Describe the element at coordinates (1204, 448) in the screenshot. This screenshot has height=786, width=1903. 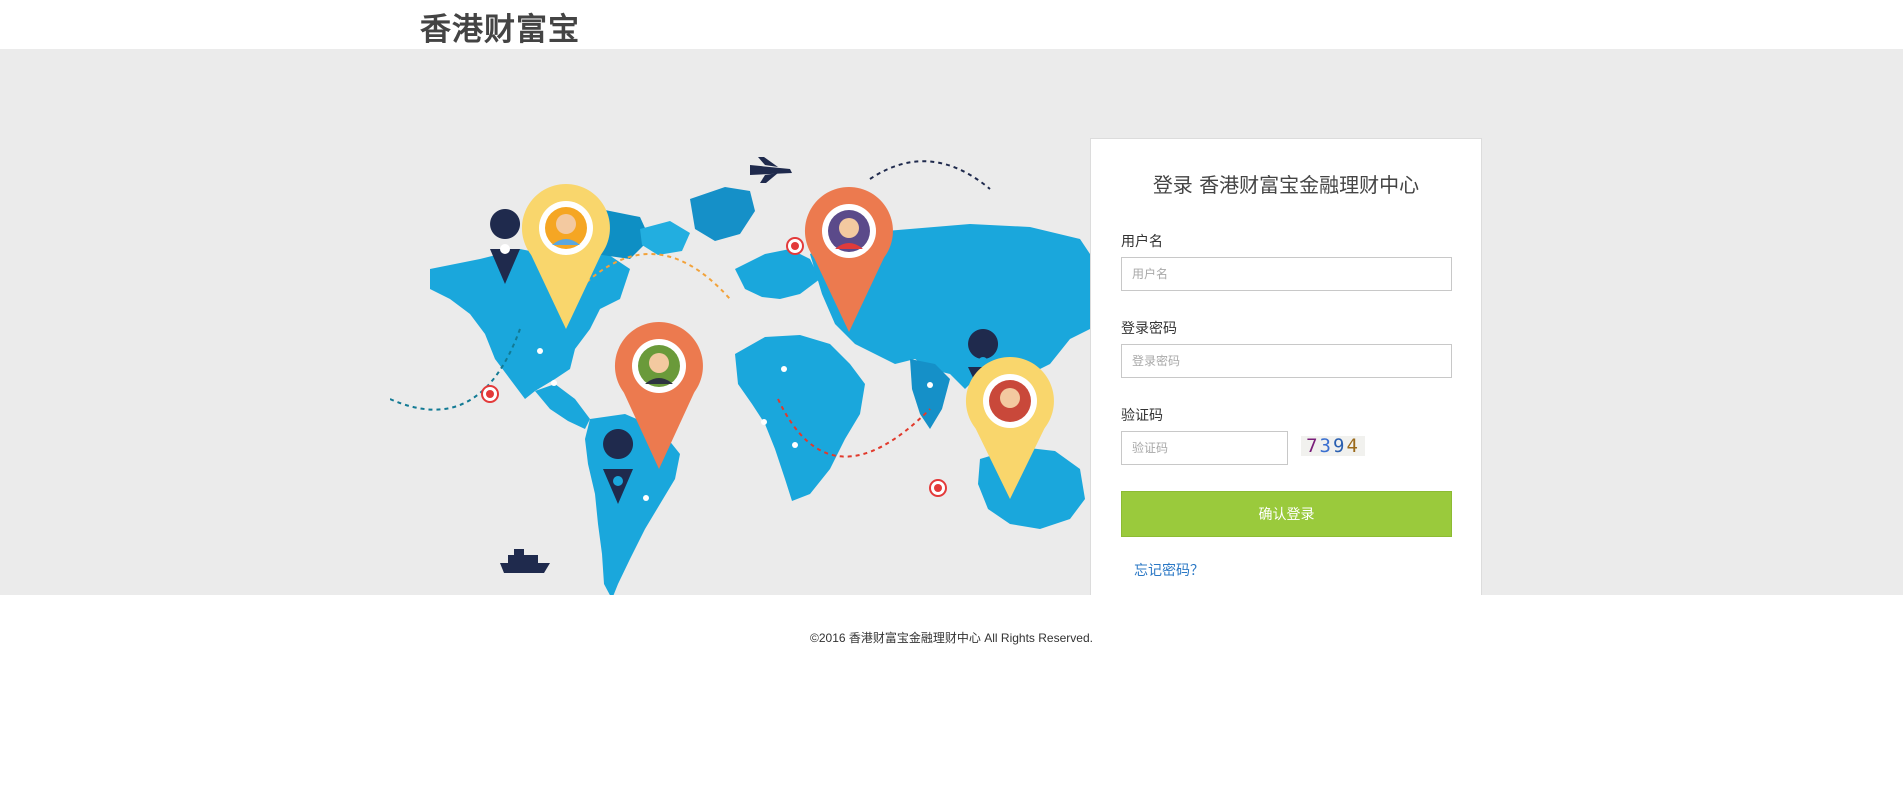
I see `captcha-input` at that location.